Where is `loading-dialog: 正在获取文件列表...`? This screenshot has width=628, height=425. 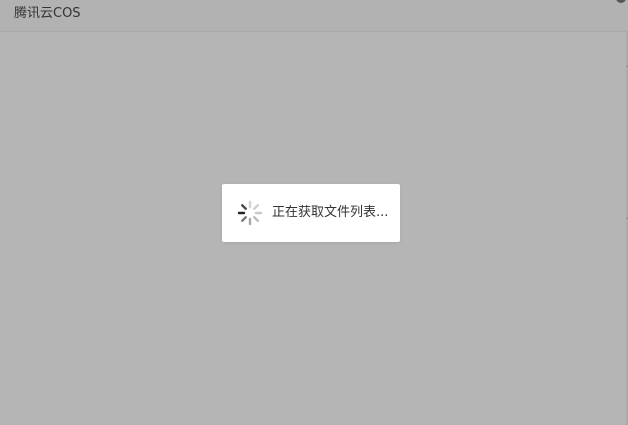
loading-dialog: 正在获取文件列表... is located at coordinates (311, 213).